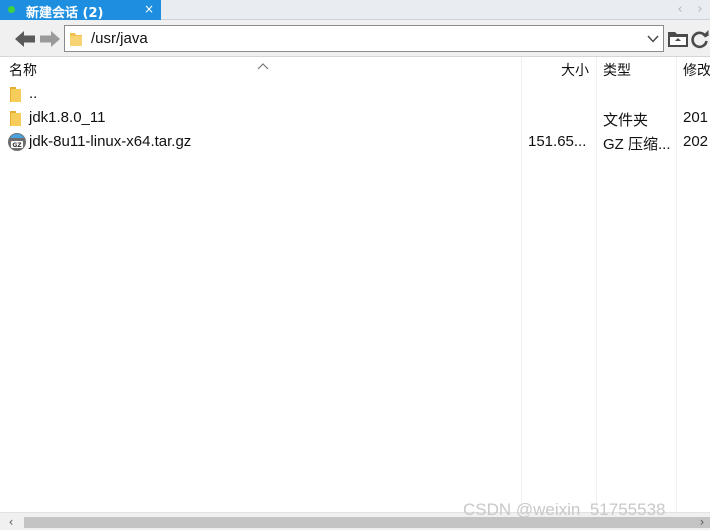 Image resolution: width=710 pixels, height=530 pixels. I want to click on file-name: jdk1.8.0_11, so click(67, 117).